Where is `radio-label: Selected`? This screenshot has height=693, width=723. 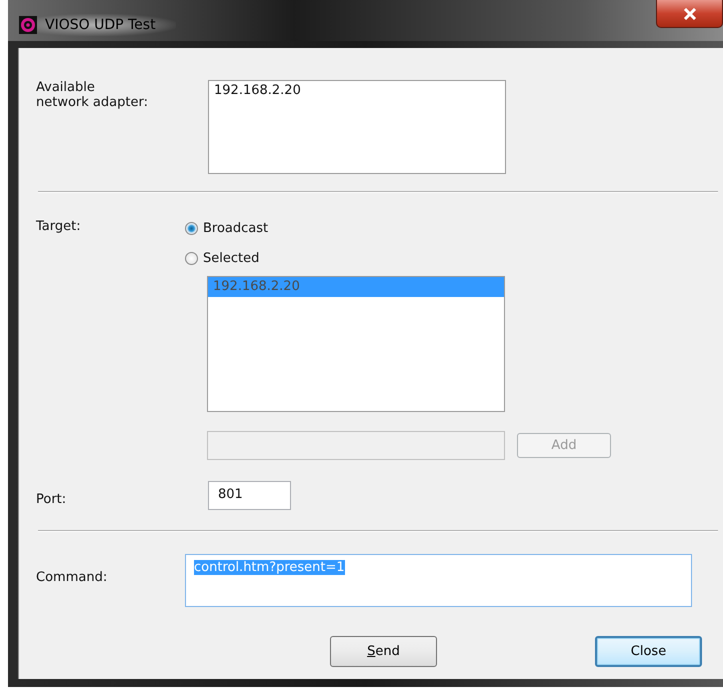
radio-label: Selected is located at coordinates (231, 258).